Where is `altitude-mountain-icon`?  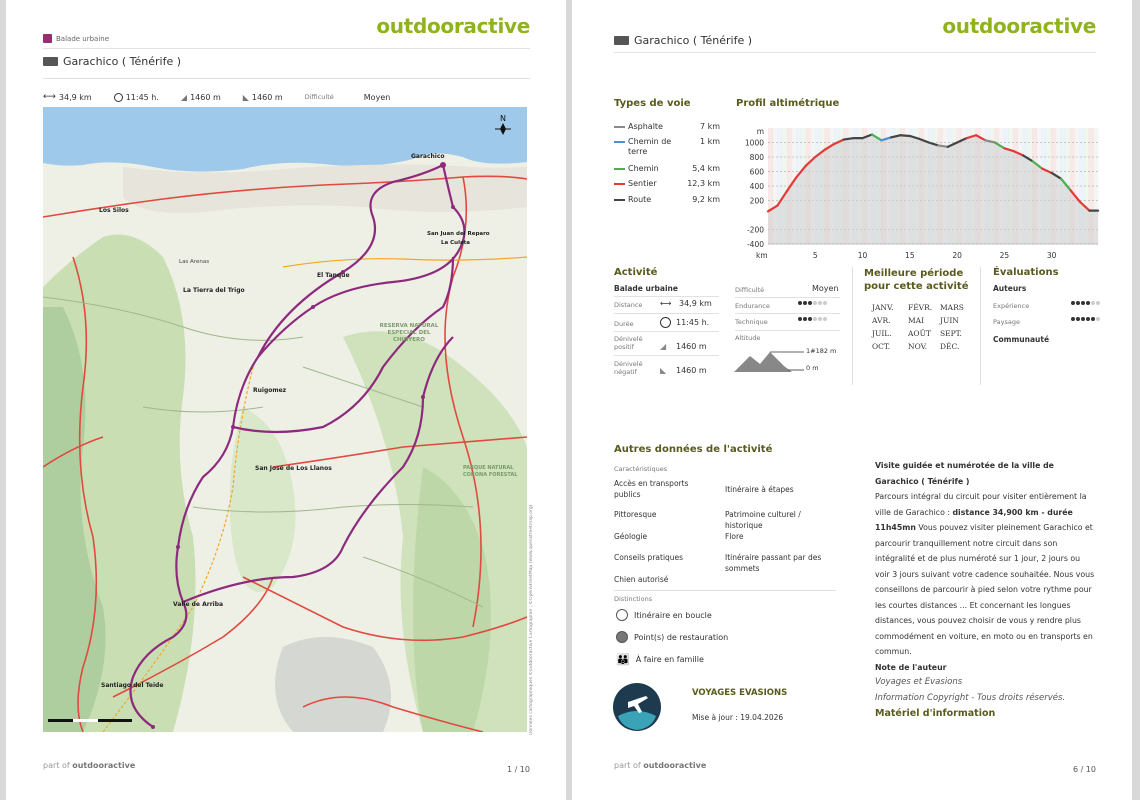 altitude-mountain-icon is located at coordinates (769, 361).